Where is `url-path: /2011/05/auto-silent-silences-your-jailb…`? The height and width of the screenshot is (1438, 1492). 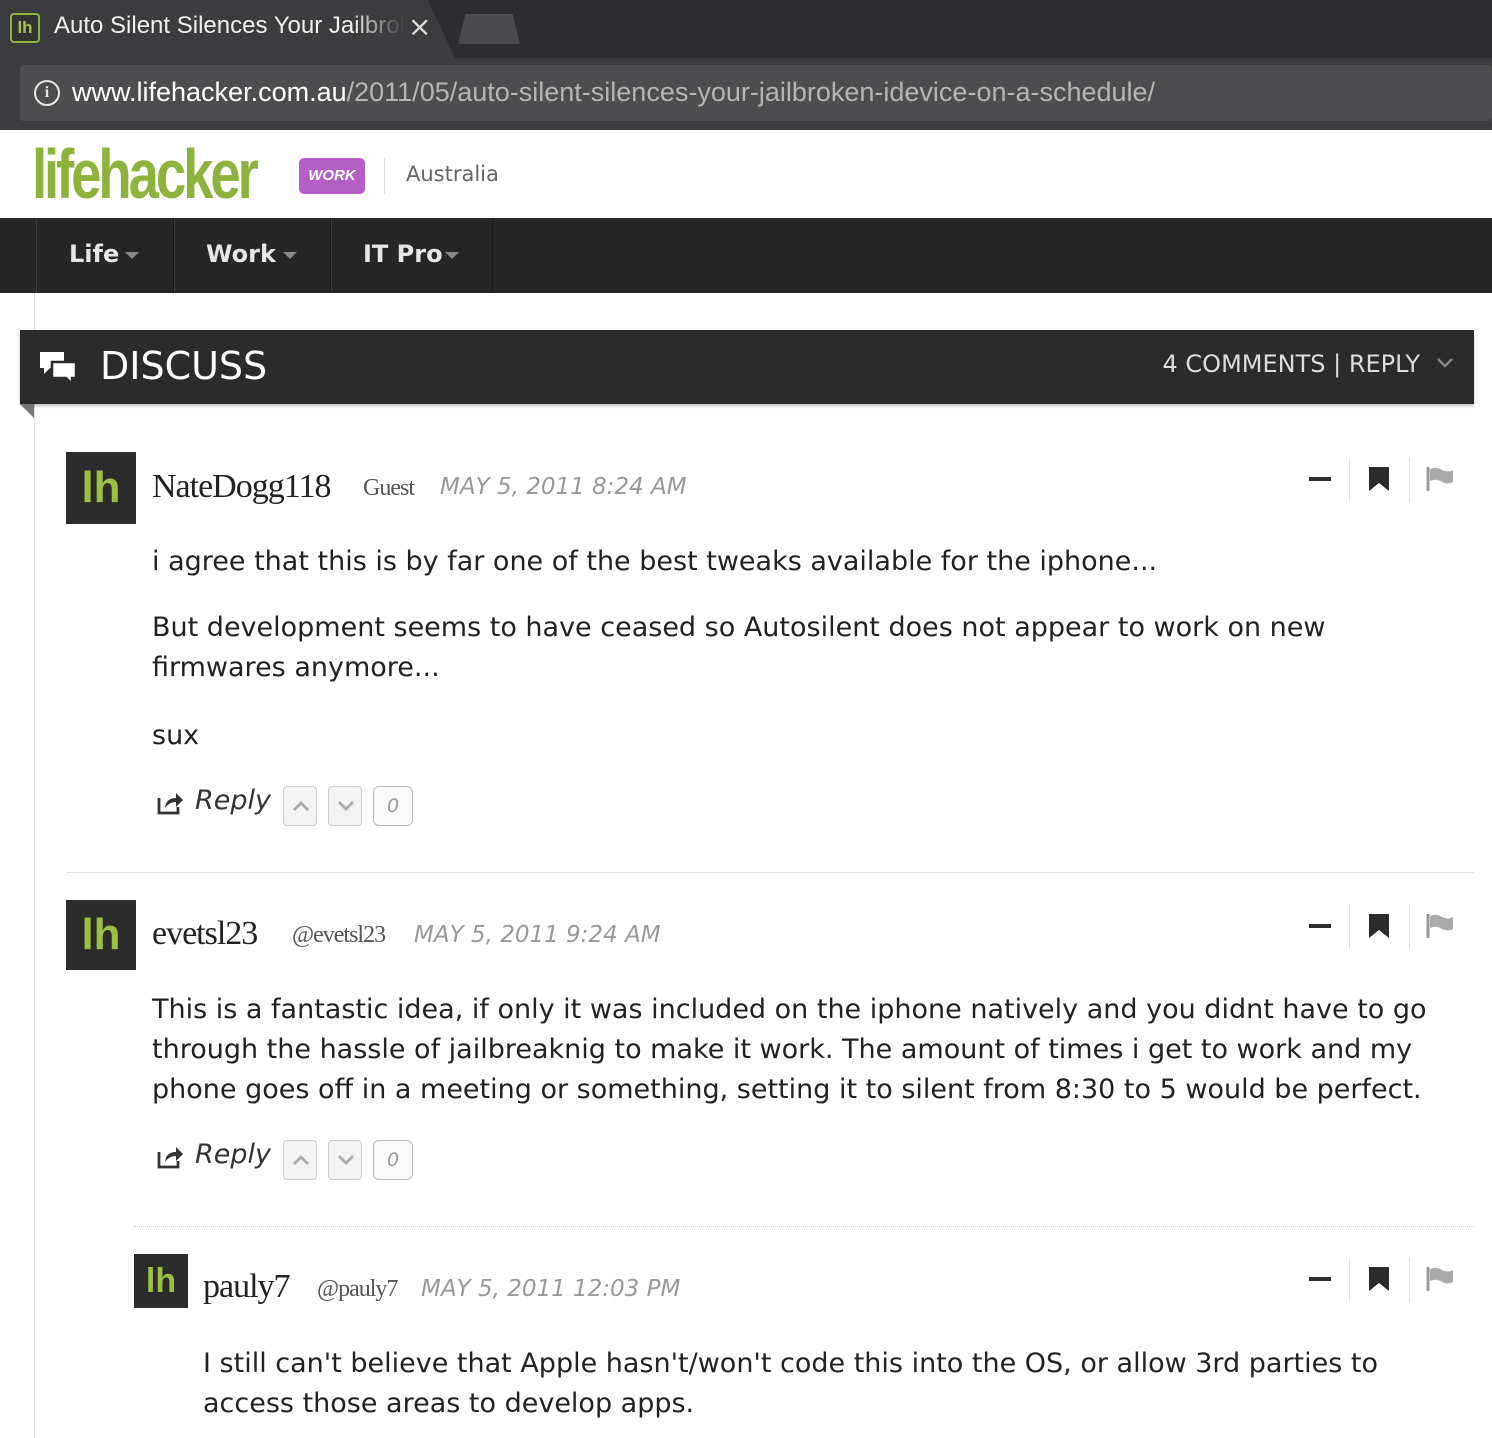 url-path: /2011/05/auto-silent-silences-your-jailb… is located at coordinates (751, 92).